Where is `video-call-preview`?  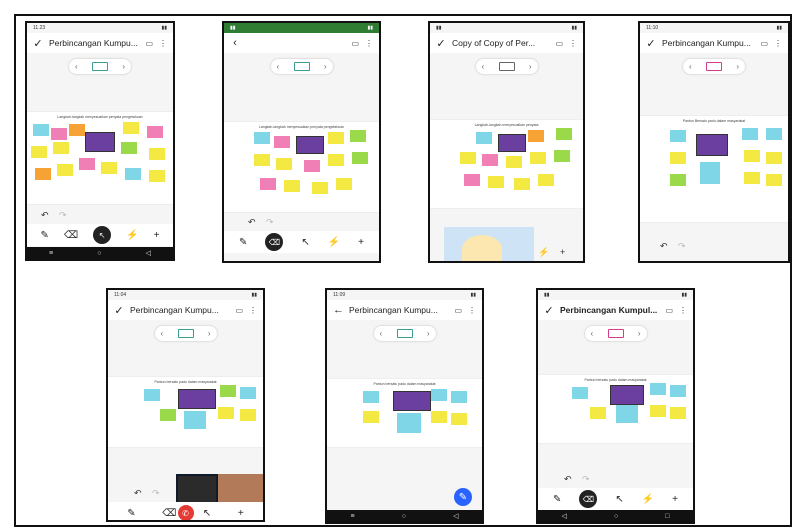
video-call-preview is located at coordinates (489, 244).